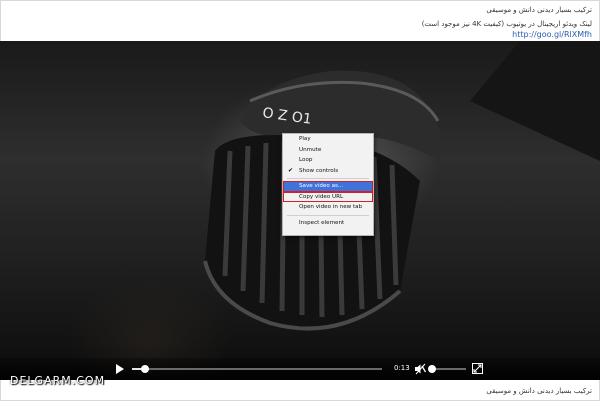 The height and width of the screenshot is (401, 600). Describe the element at coordinates (58, 380) in the screenshot. I see `watermark-text: DELGARM.COM` at that location.